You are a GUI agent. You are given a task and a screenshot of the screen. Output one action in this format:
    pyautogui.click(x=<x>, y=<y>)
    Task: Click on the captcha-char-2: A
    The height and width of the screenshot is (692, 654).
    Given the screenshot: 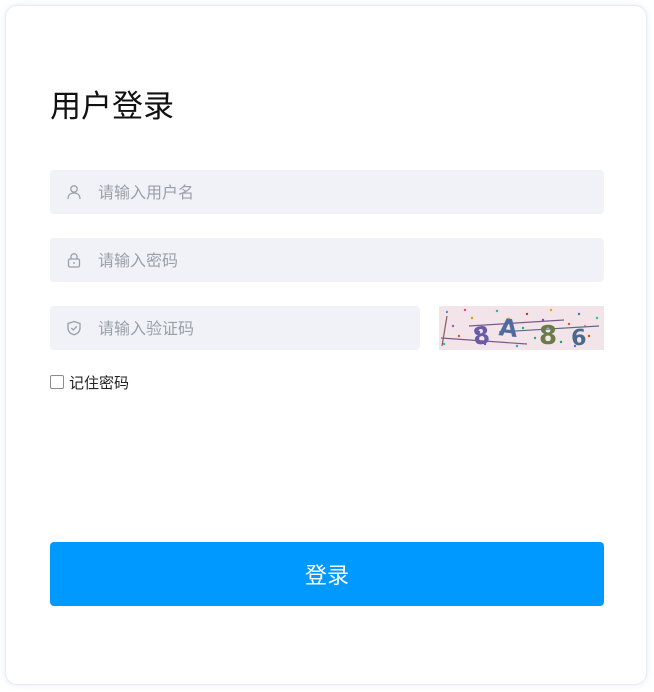 What is the action you would take?
    pyautogui.click(x=509, y=328)
    